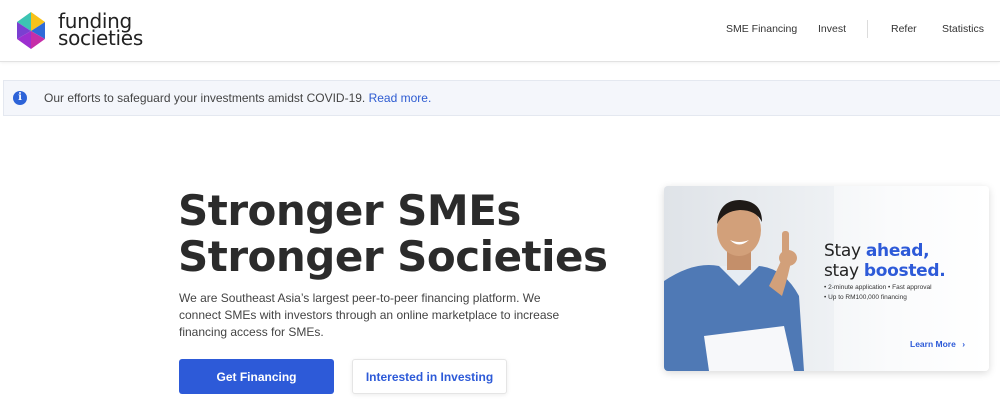 The height and width of the screenshot is (405, 1000). What do you see at coordinates (256, 376) in the screenshot?
I see `get-financing-button: Get Financing` at bounding box center [256, 376].